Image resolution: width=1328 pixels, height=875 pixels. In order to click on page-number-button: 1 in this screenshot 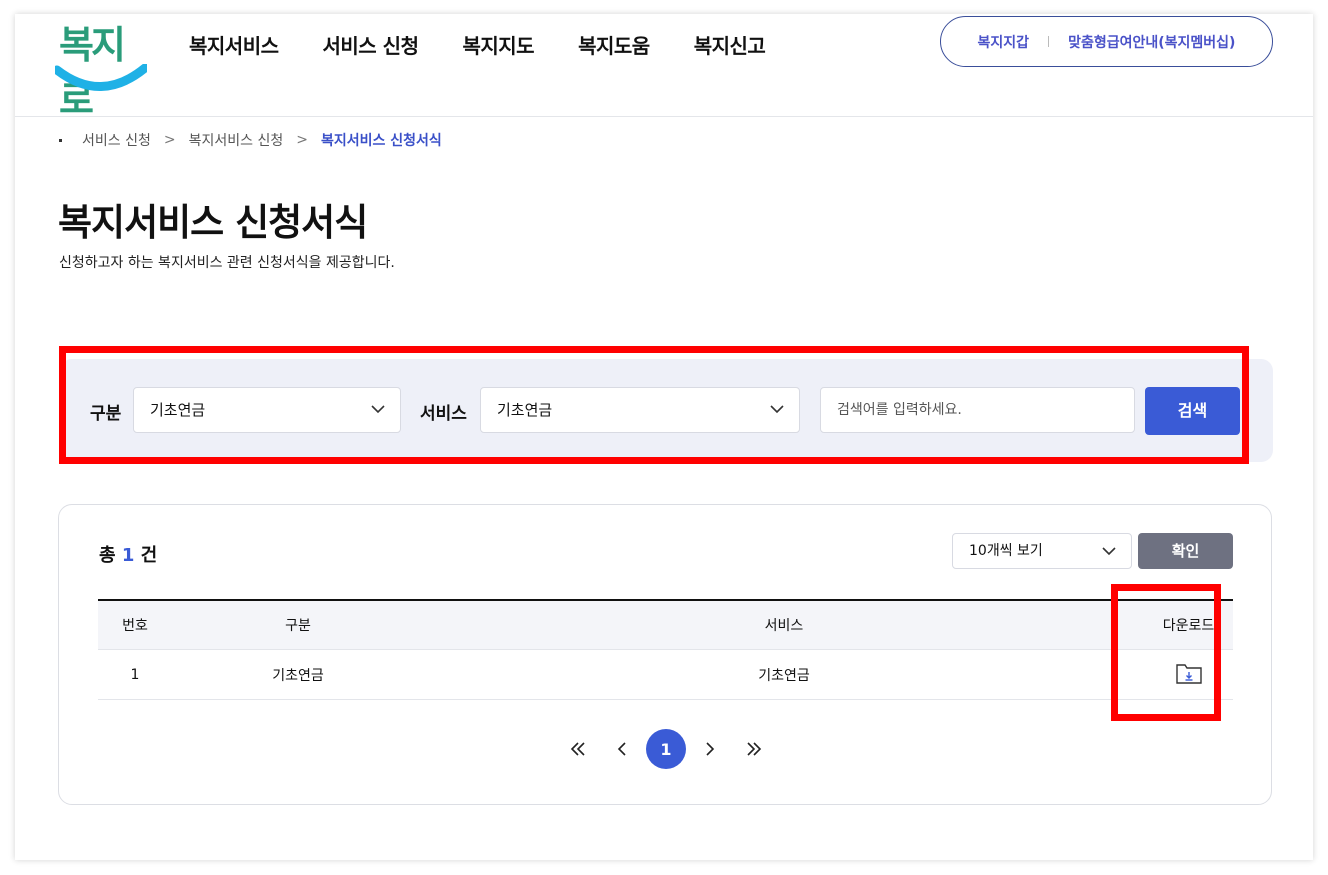, I will do `click(666, 749)`.